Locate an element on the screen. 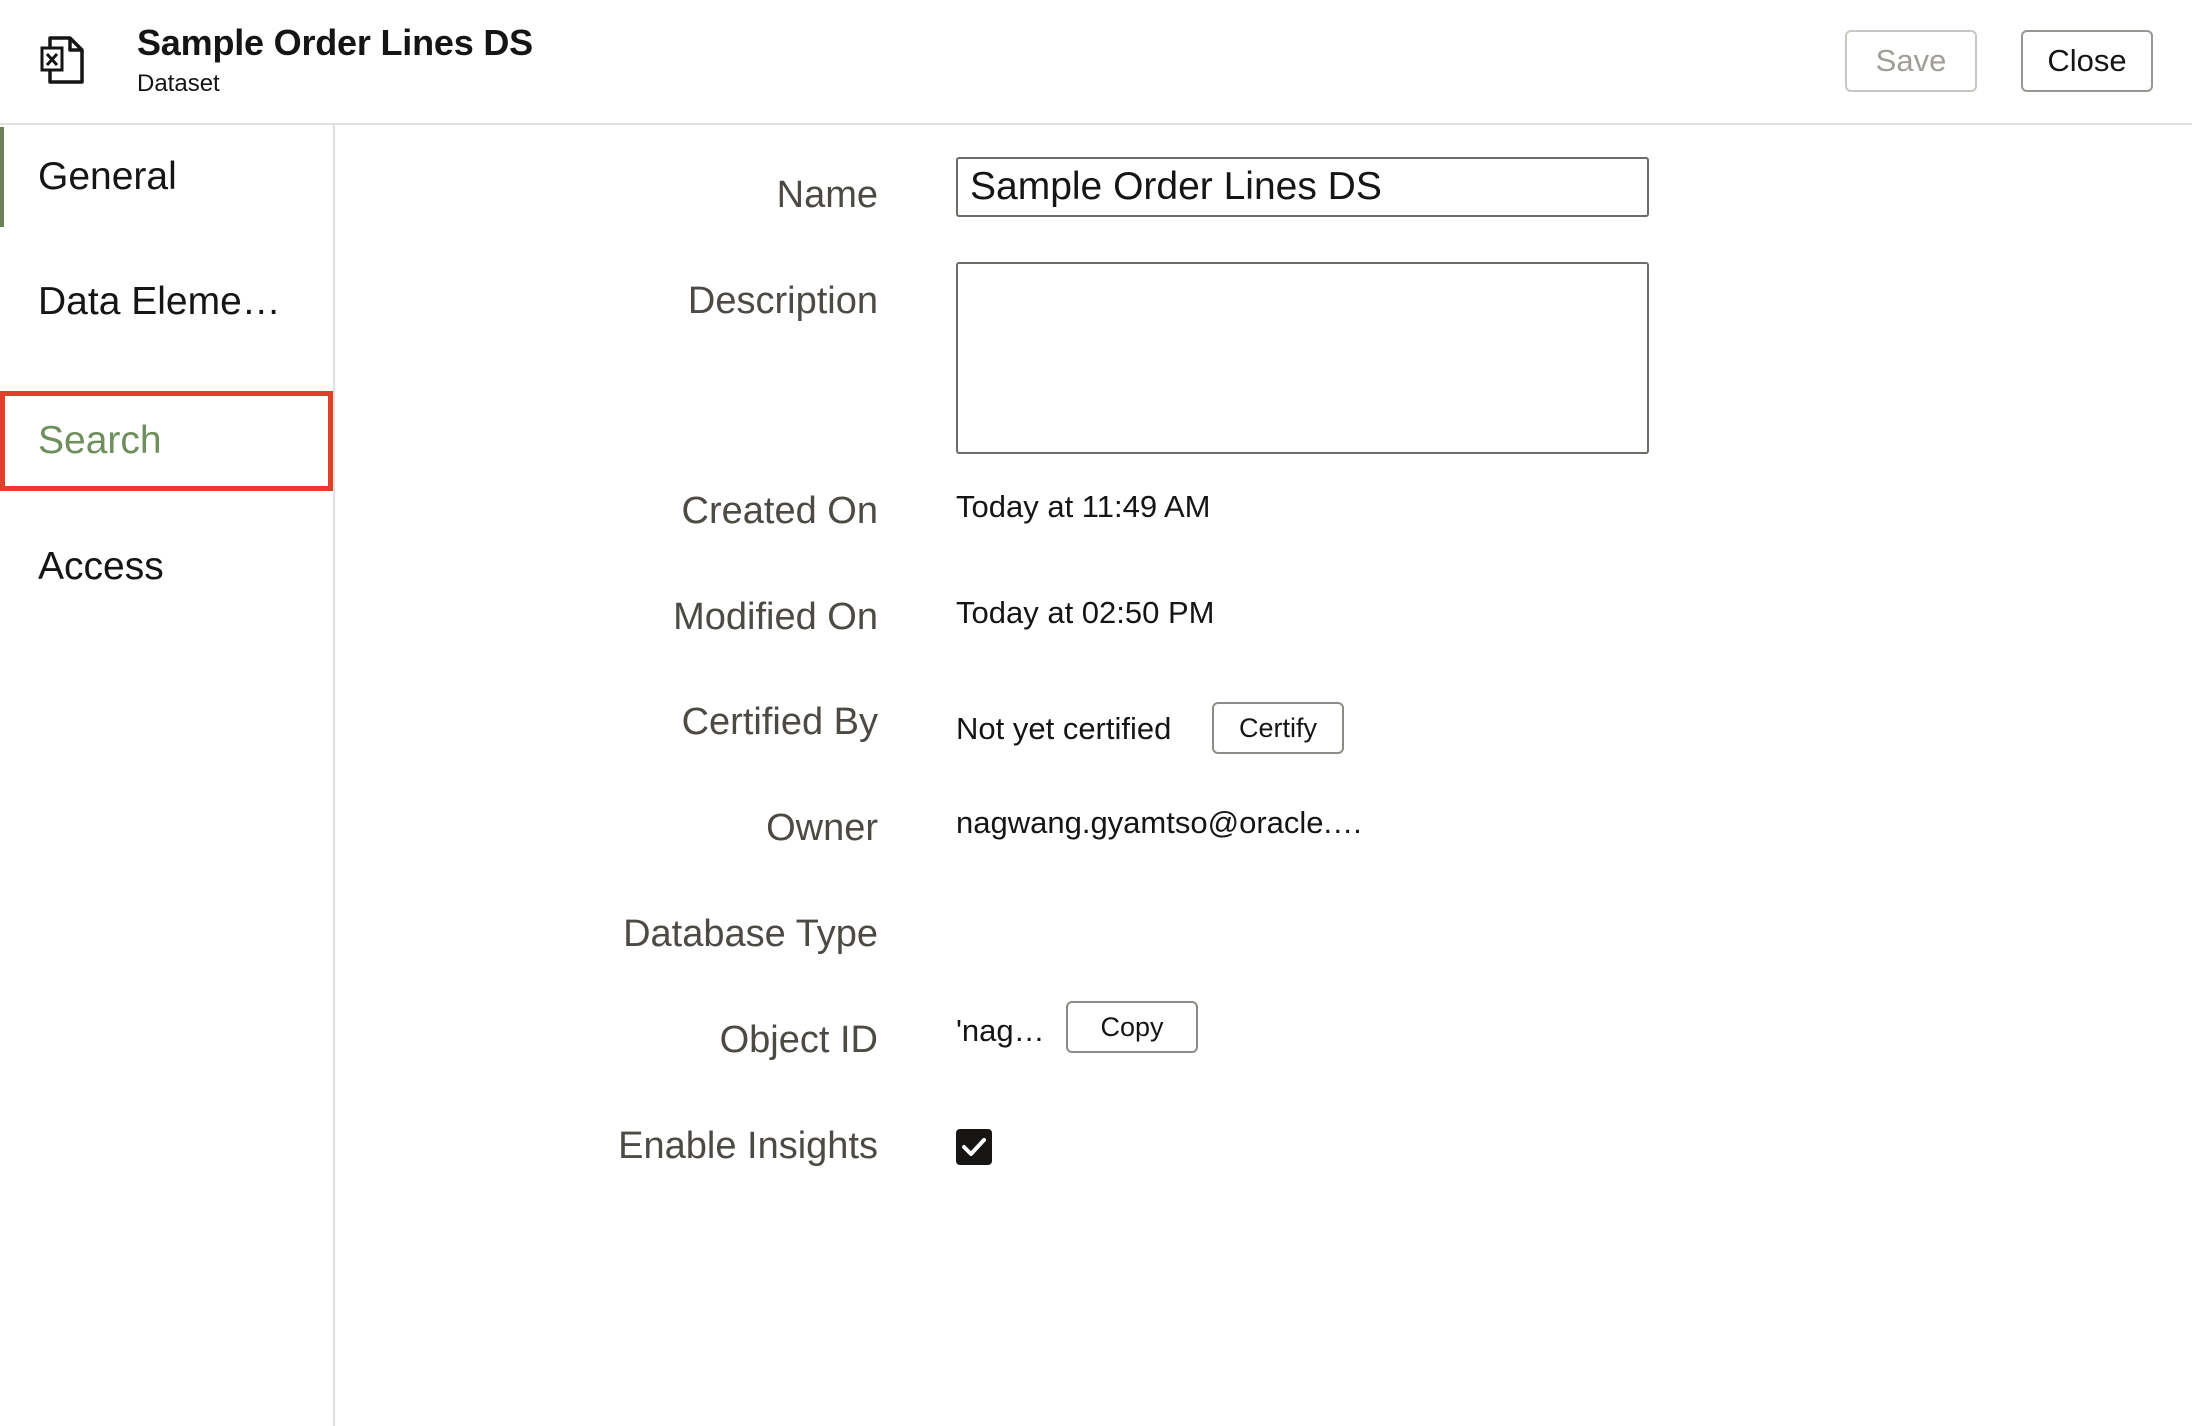 This screenshot has height=1426, width=2192. created-on-label: Created On is located at coordinates (779, 511).